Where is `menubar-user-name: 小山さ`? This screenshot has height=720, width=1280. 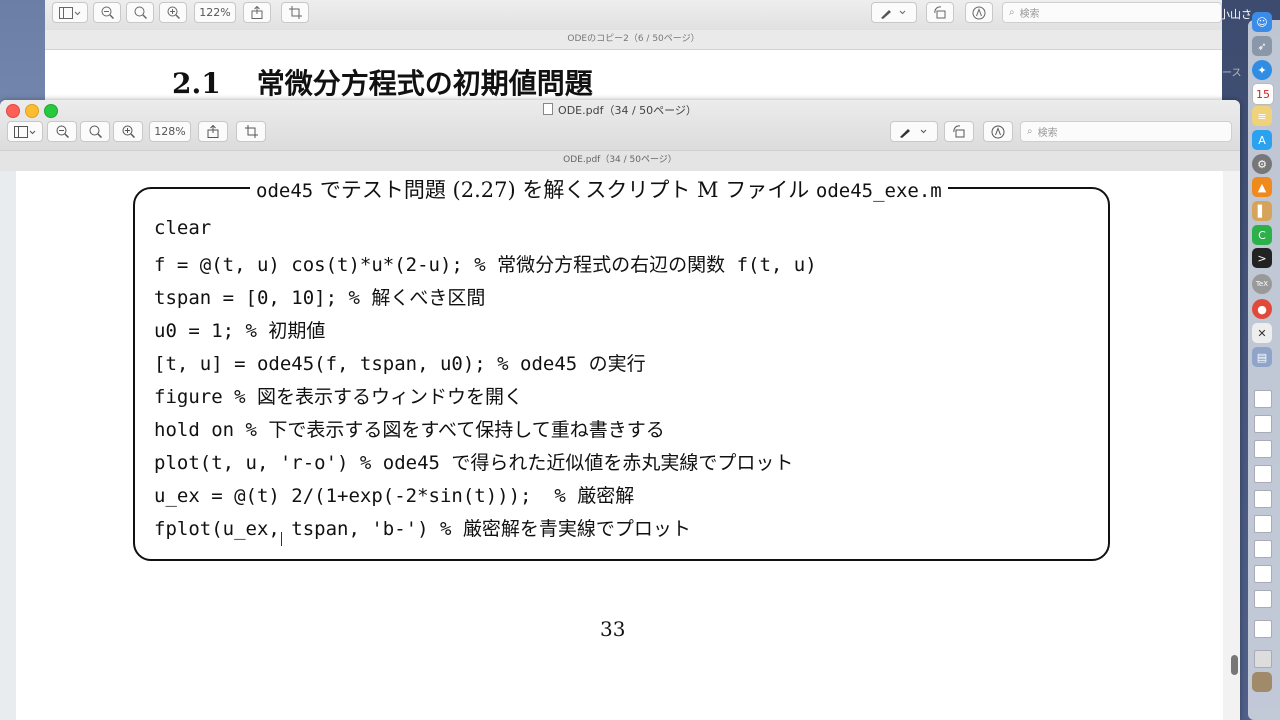 menubar-user-name: 小山さ is located at coordinates (1235, 14).